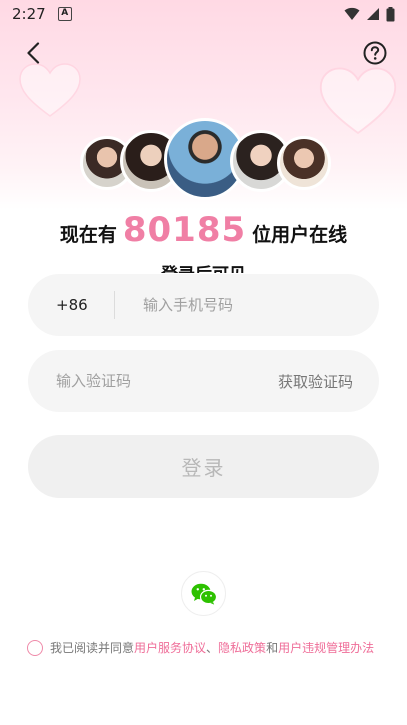  Describe the element at coordinates (315, 381) in the screenshot. I see `get-code-button: 获取验证码` at that location.